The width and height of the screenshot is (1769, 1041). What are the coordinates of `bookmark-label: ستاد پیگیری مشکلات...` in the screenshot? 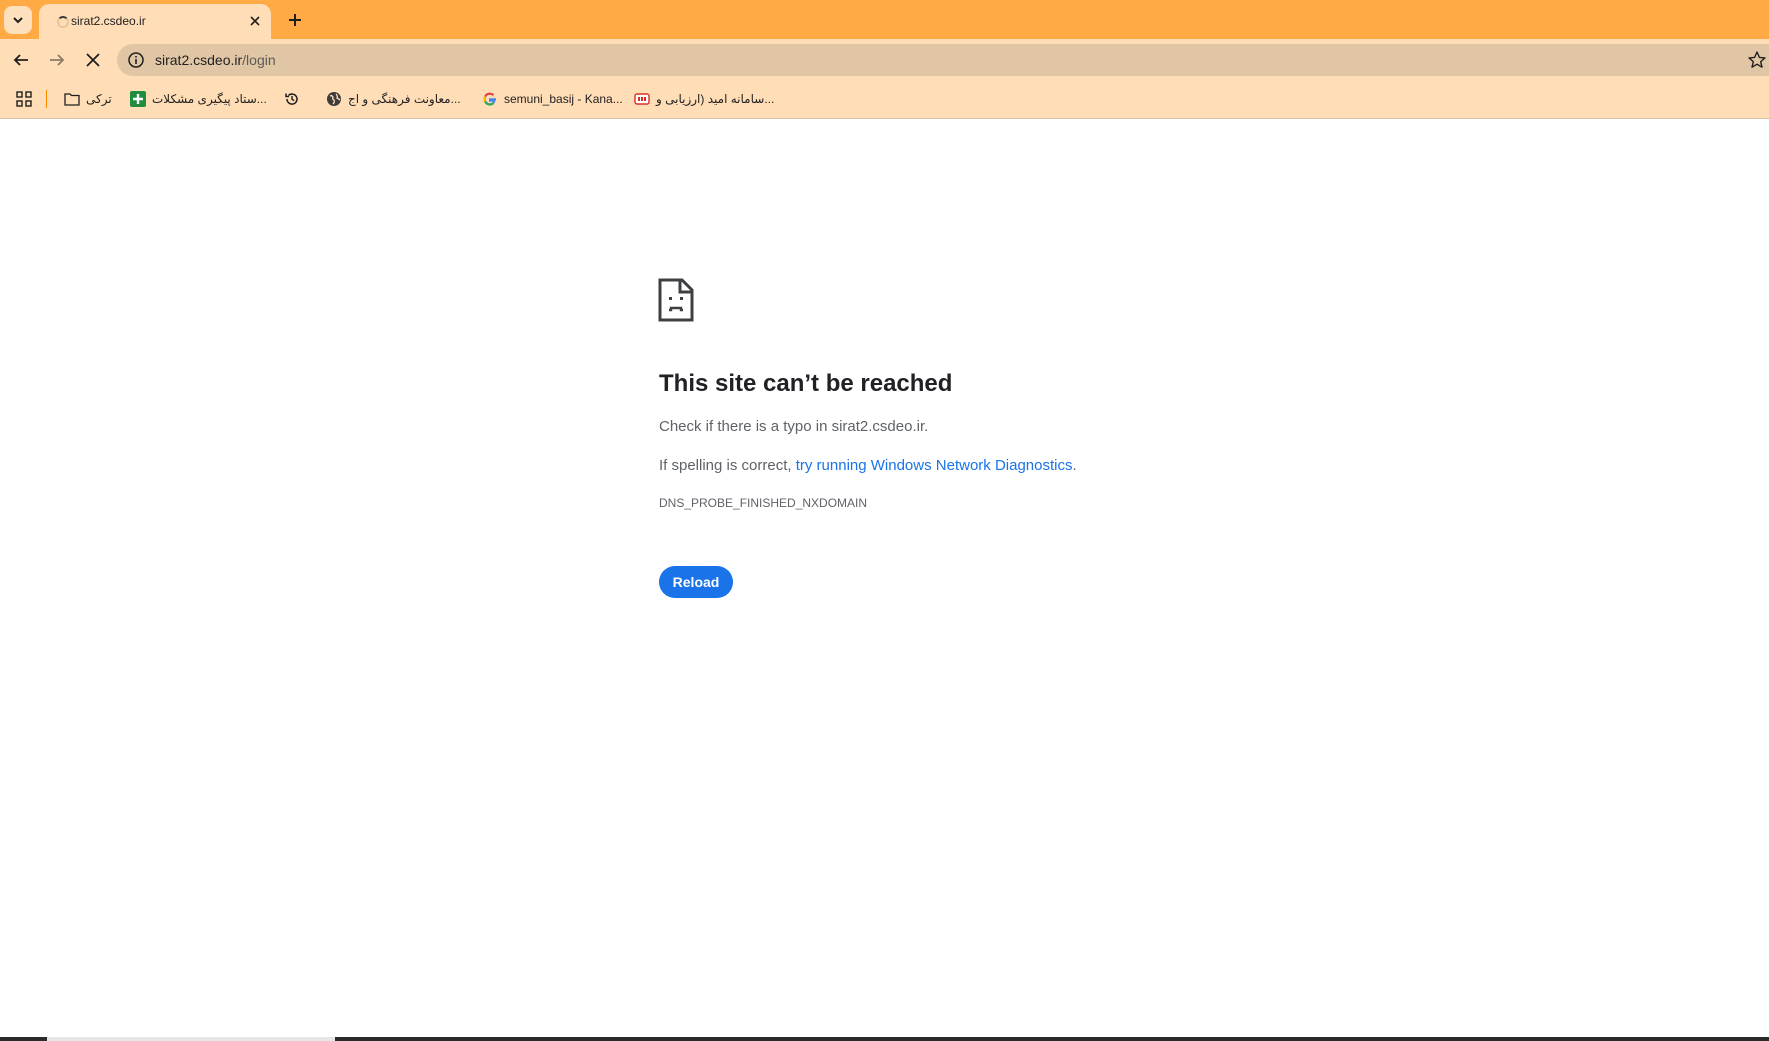 It's located at (209, 99).